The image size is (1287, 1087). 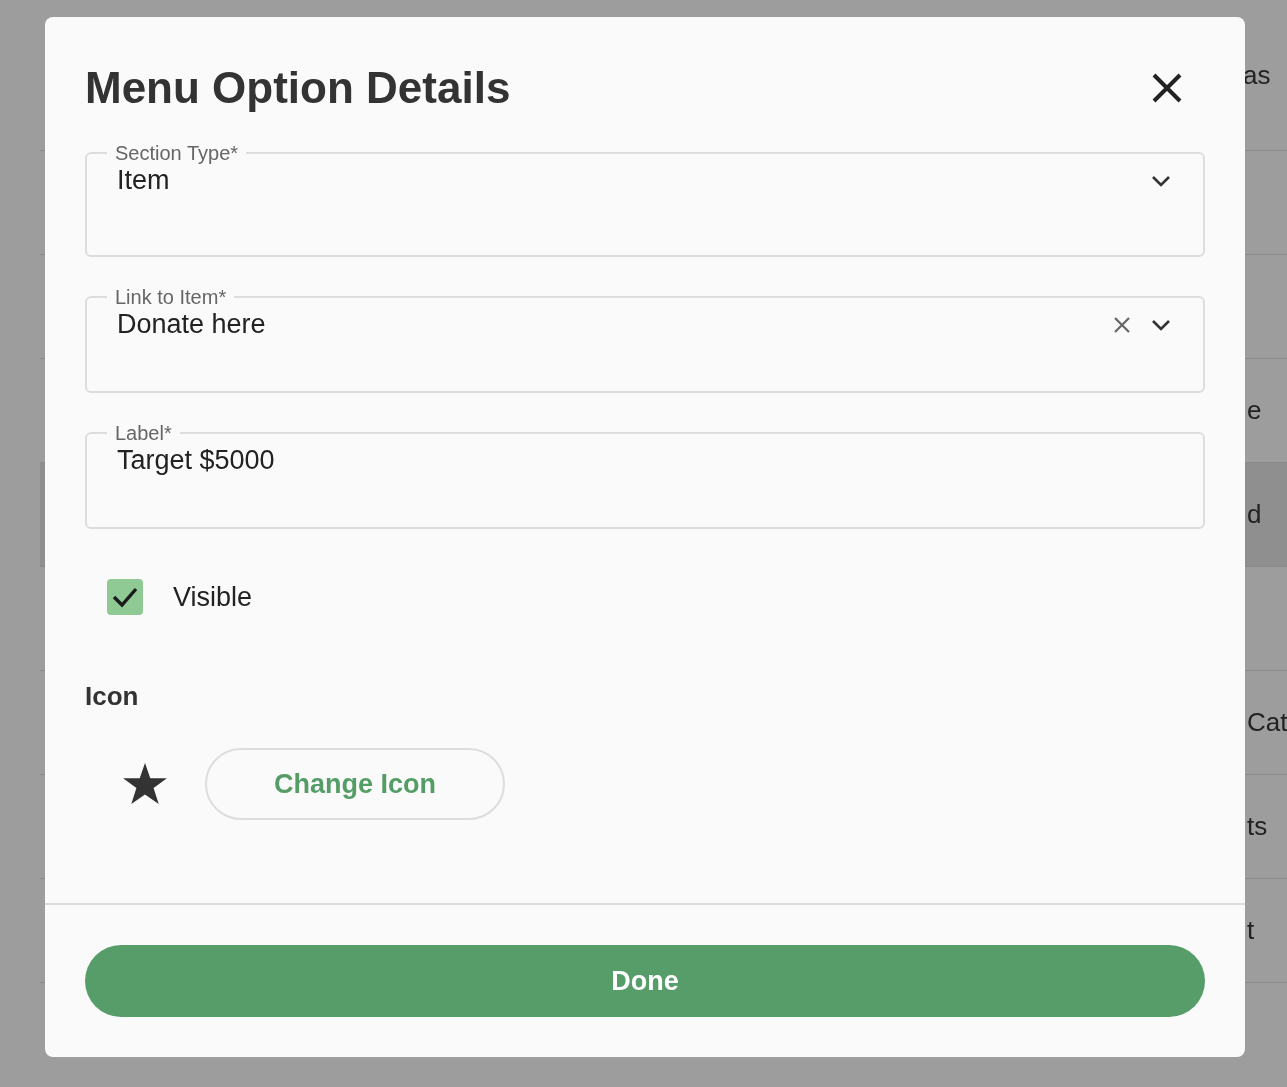 What do you see at coordinates (145, 784) in the screenshot?
I see `star-icon` at bounding box center [145, 784].